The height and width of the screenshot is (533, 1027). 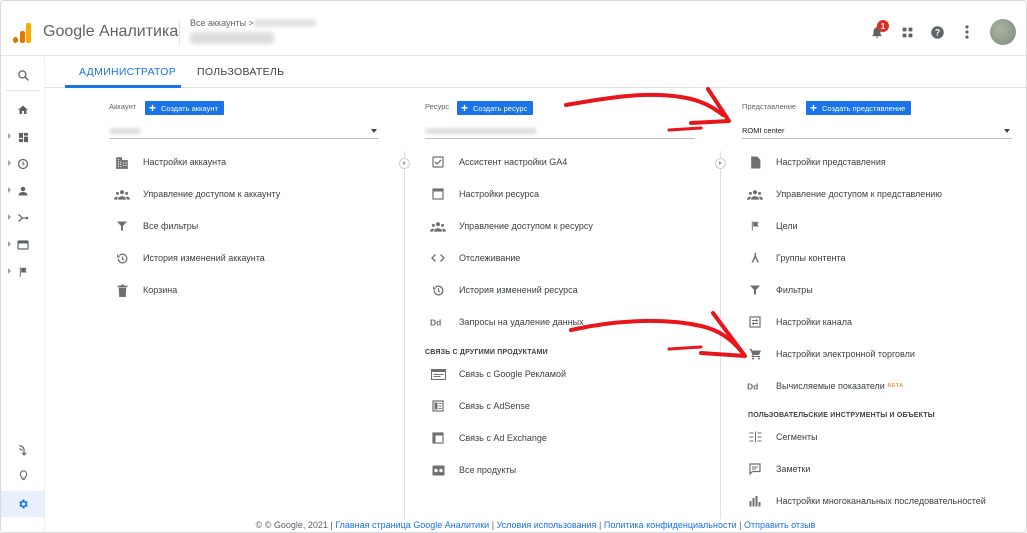 What do you see at coordinates (720, 163) in the screenshot?
I see `expand-view-button` at bounding box center [720, 163].